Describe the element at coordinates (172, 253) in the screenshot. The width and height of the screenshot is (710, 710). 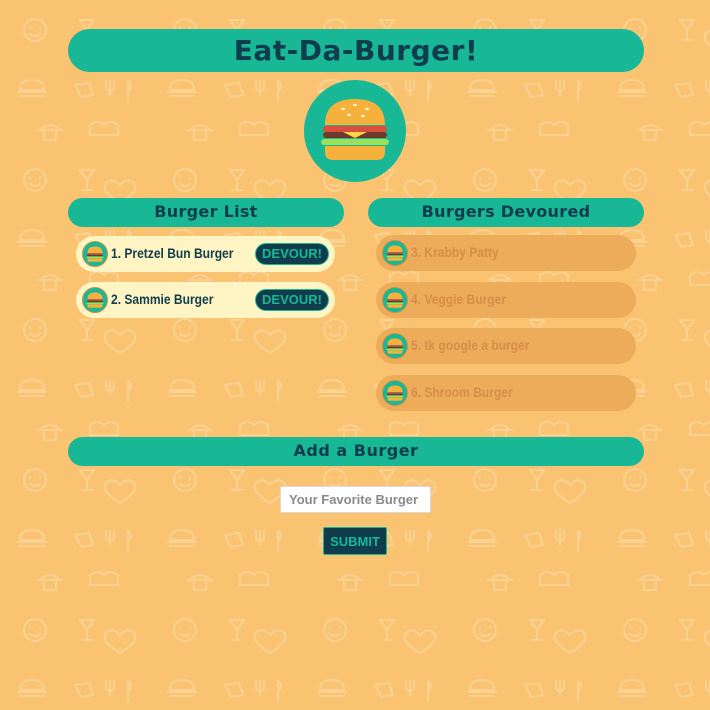
I see `burger-name: 1. Pretzel Bun Burger` at that location.